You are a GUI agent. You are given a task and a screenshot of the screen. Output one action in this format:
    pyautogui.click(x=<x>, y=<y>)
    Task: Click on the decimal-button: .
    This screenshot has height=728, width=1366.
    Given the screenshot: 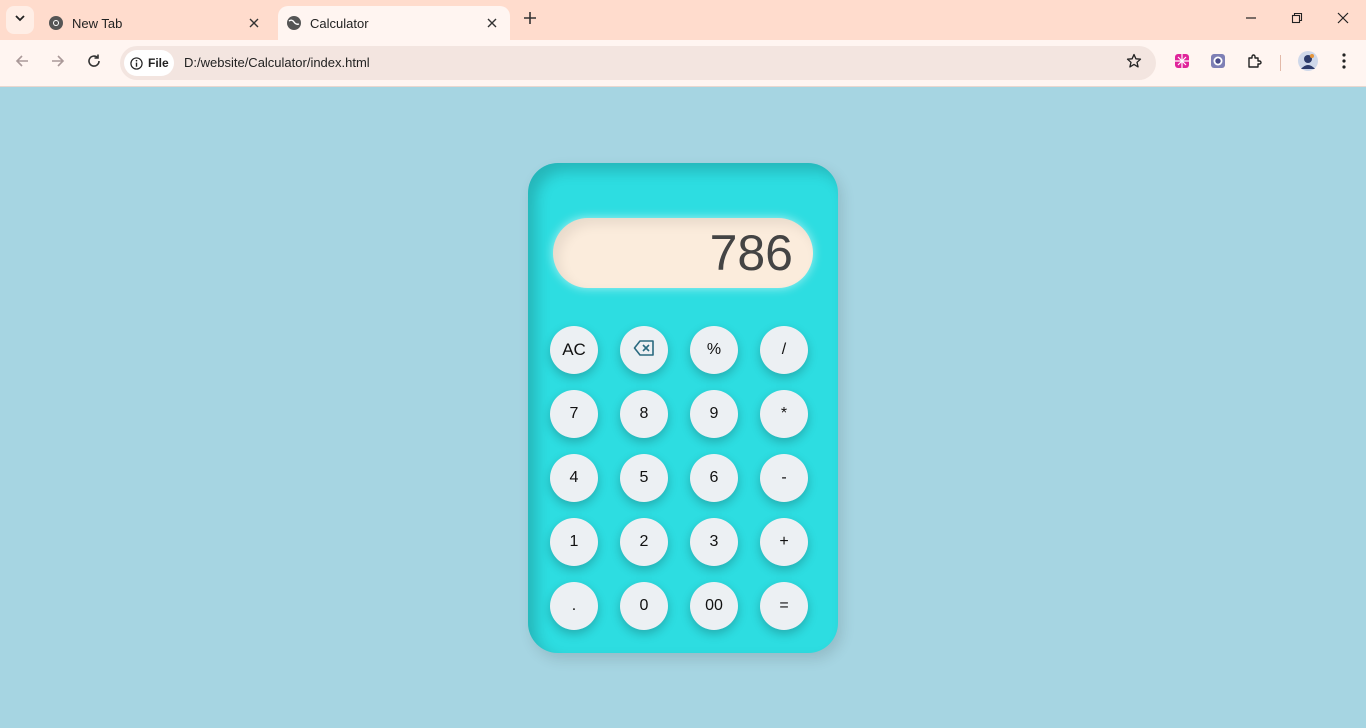 What is the action you would take?
    pyautogui.click(x=574, y=606)
    